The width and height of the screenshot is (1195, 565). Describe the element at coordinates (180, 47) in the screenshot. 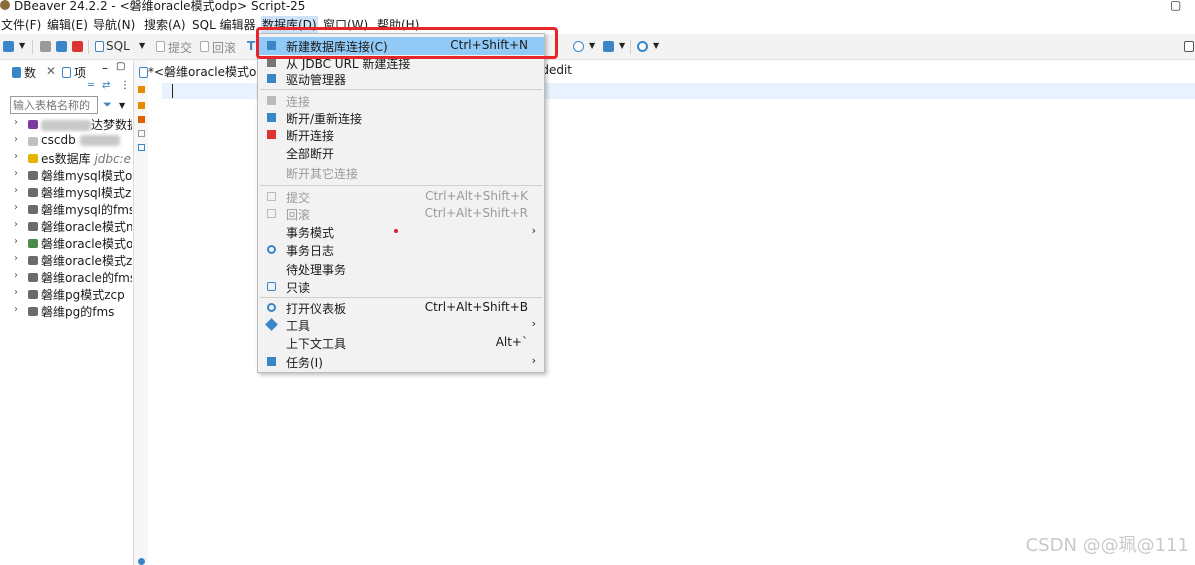

I see `commit-button: 提交` at that location.